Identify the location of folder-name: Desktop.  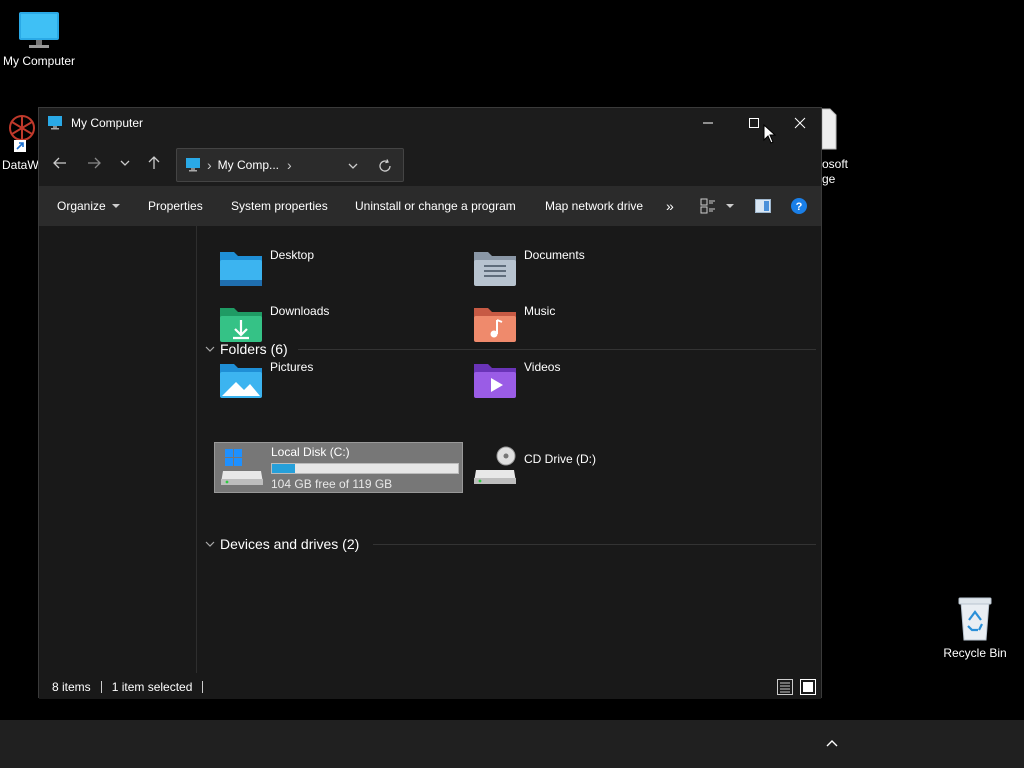
(292, 255).